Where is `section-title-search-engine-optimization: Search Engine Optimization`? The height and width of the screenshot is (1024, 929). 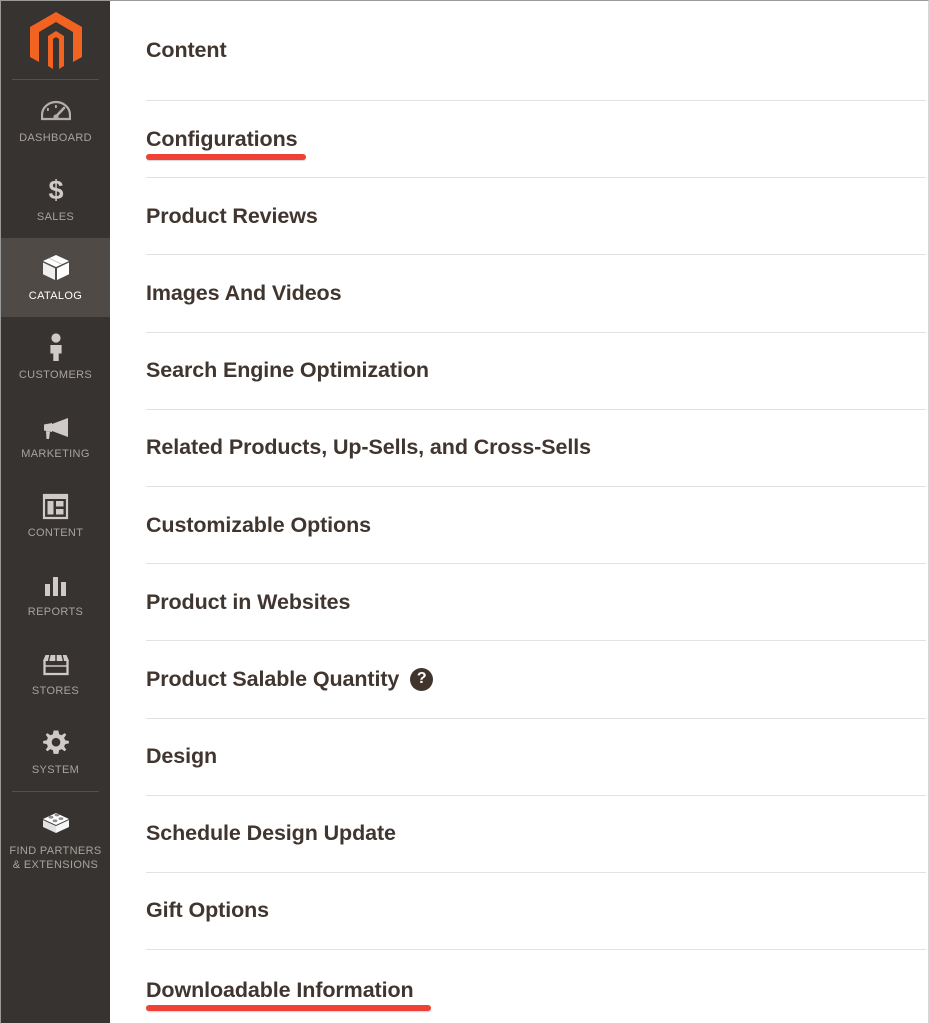 section-title-search-engine-optimization: Search Engine Optimization is located at coordinates (287, 370).